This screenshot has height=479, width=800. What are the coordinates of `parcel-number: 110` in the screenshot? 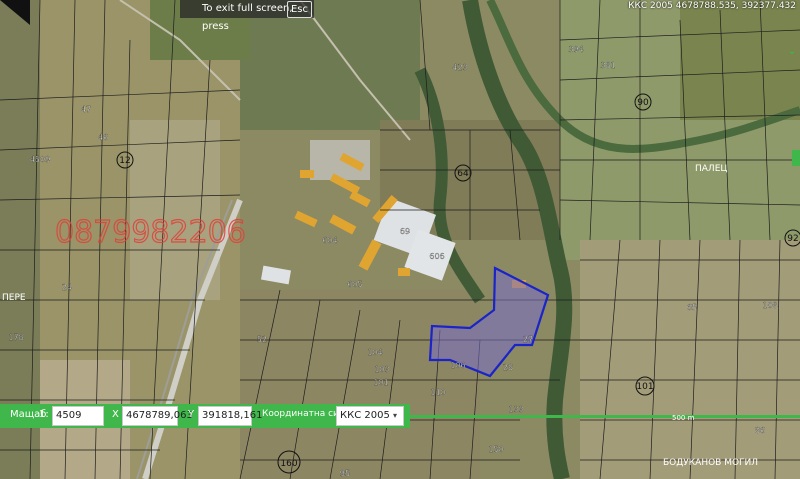 It's located at (437, 392).